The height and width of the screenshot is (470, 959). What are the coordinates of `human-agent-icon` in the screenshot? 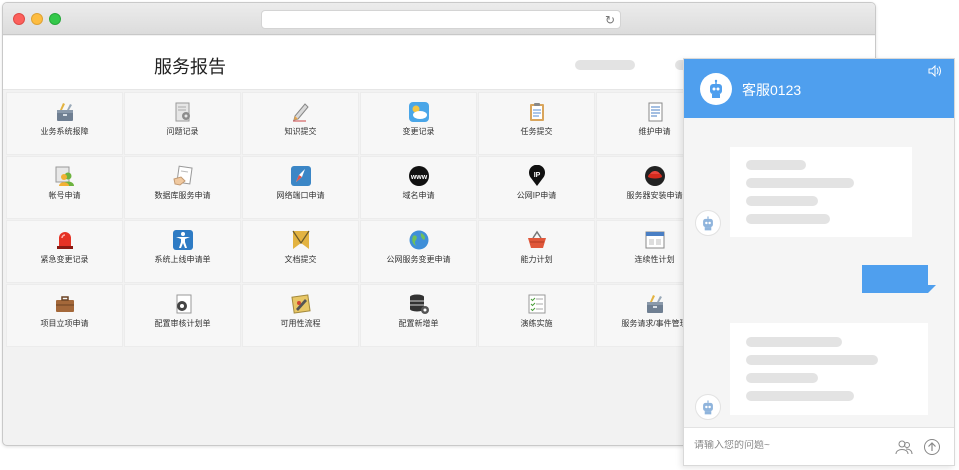 It's located at (904, 447).